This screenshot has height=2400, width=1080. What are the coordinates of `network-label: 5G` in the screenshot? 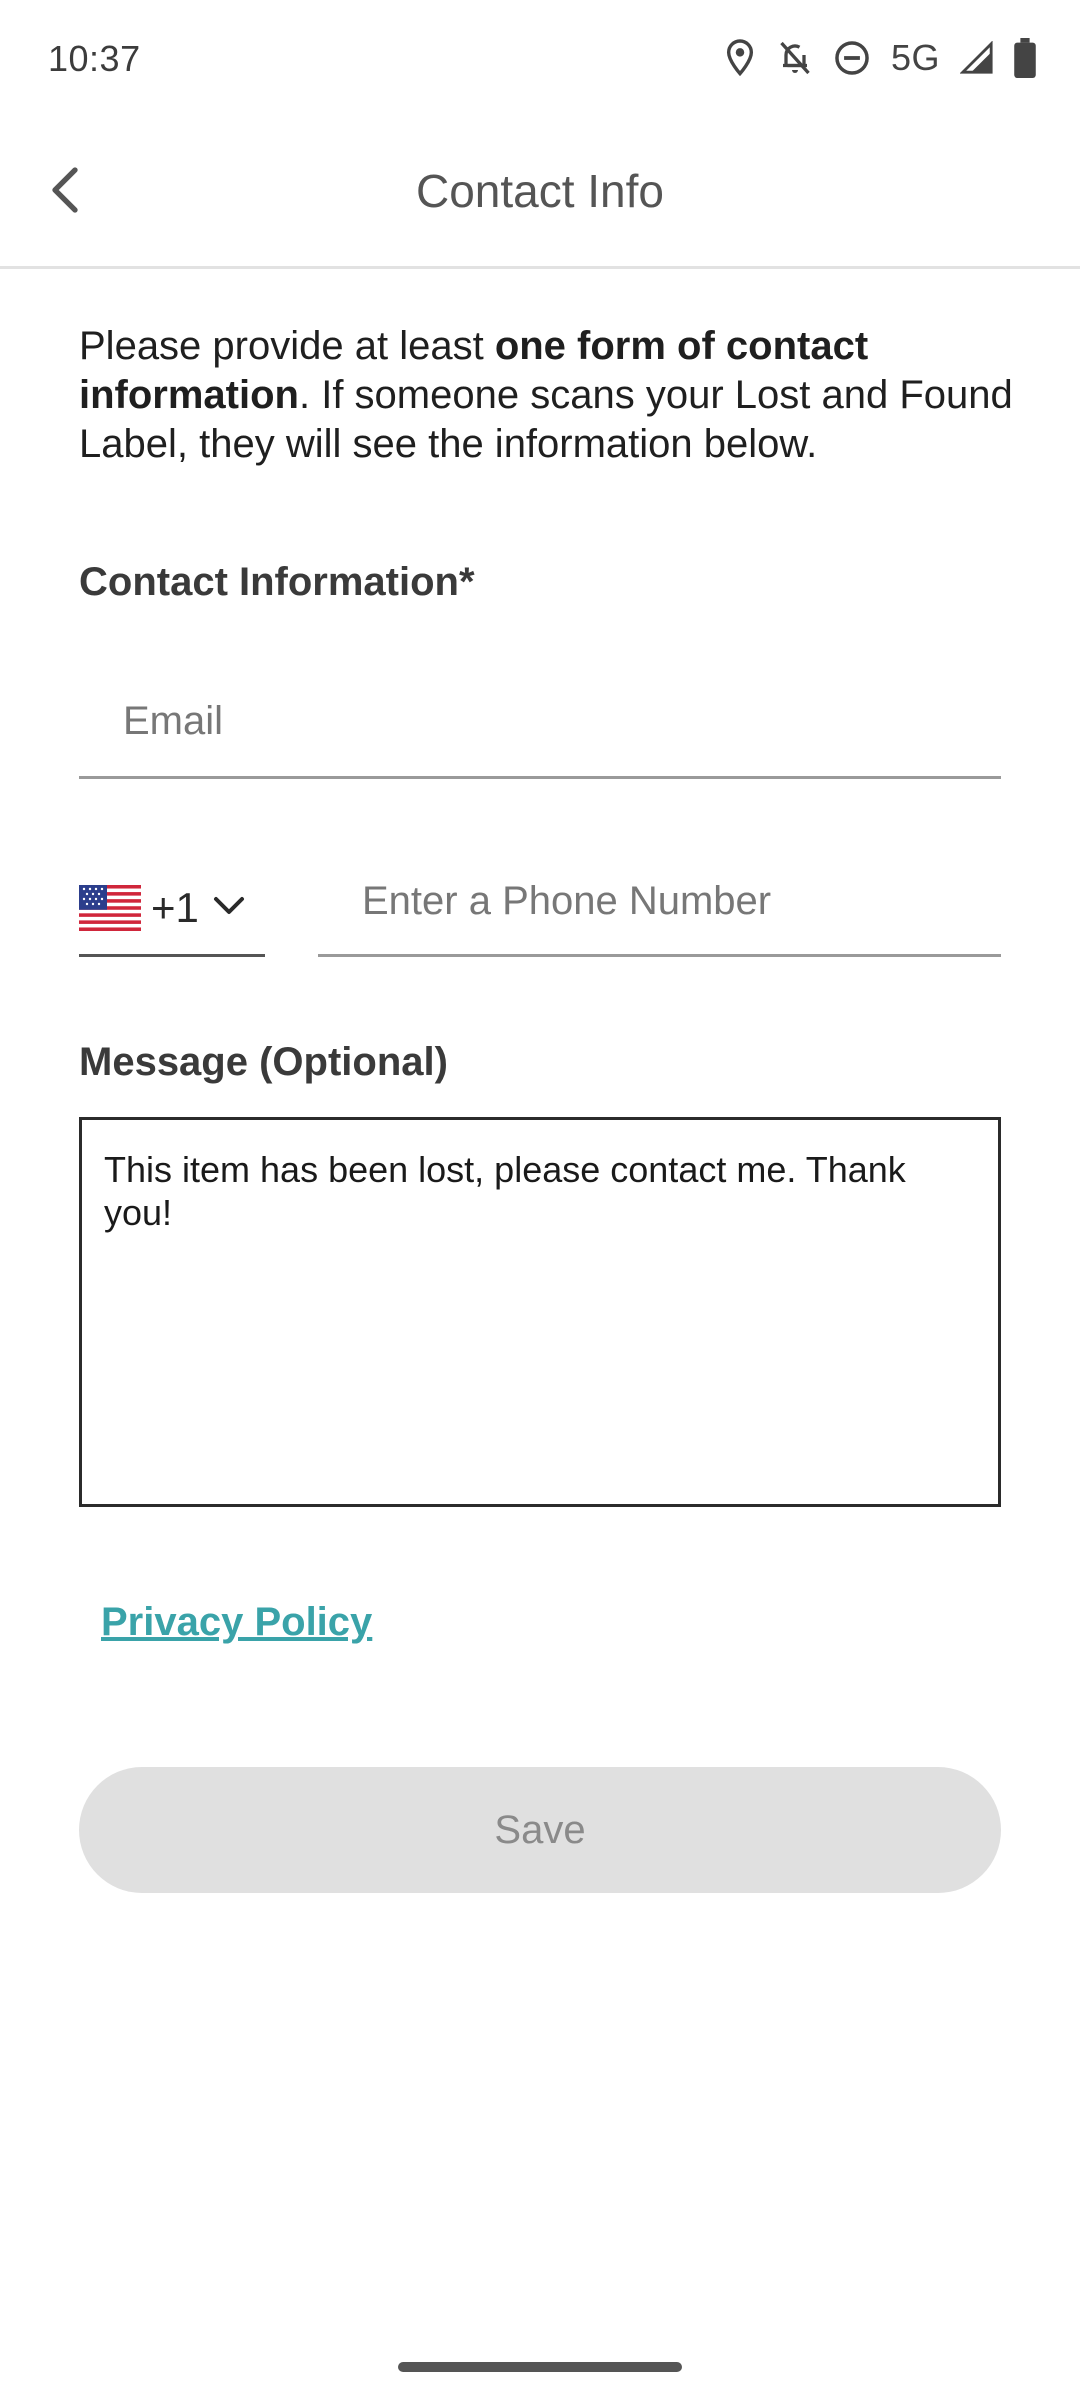 It's located at (915, 57).